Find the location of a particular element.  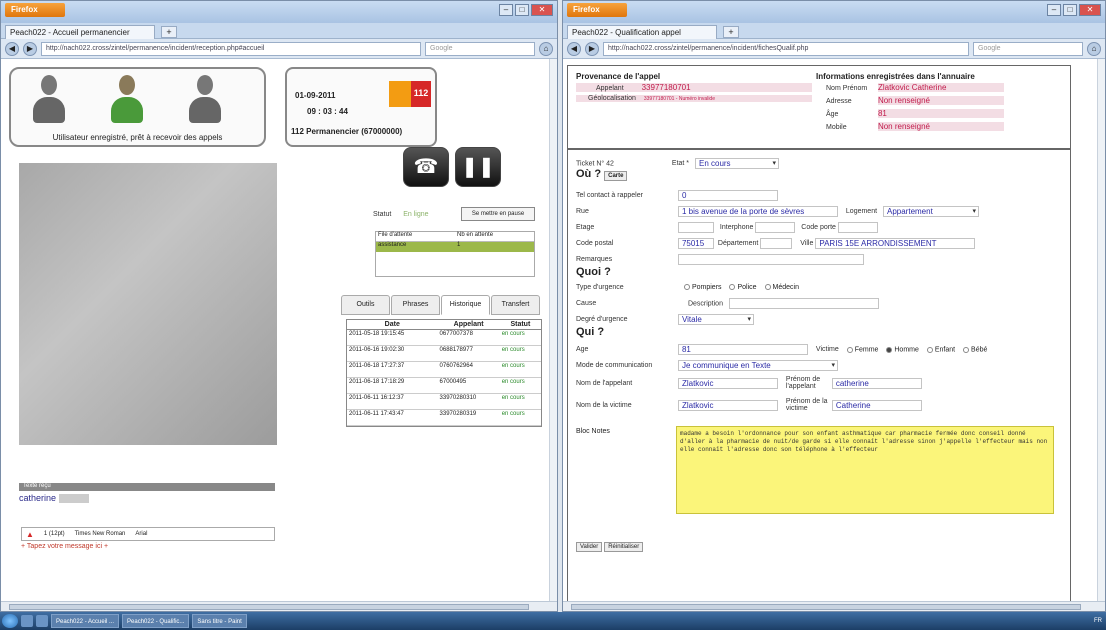

table-row: 2011-06-18 17:18:29 67000495 en cours is located at coordinates (444, 385).